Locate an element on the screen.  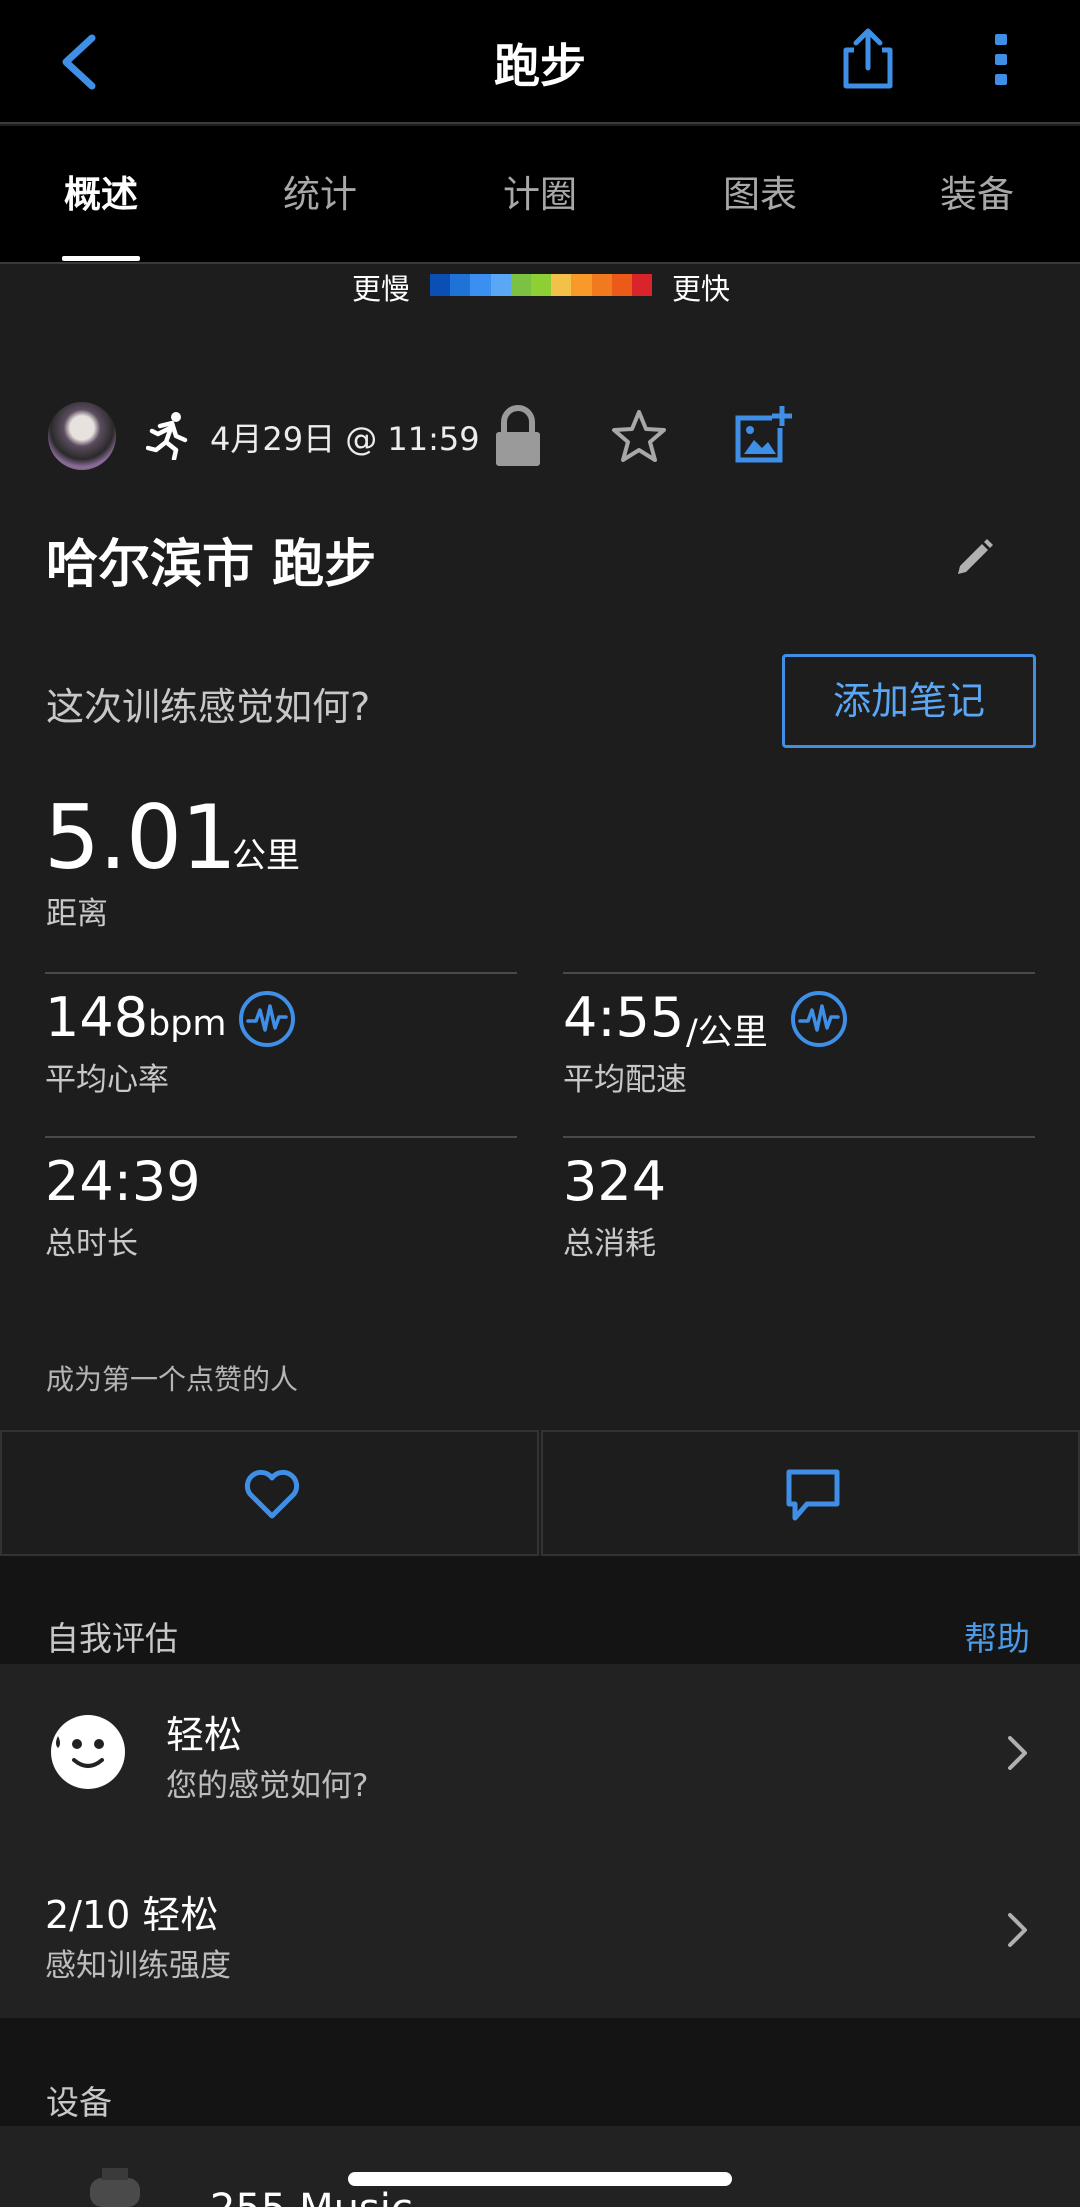
pace-unit: /公里 is located at coordinates (727, 1033).